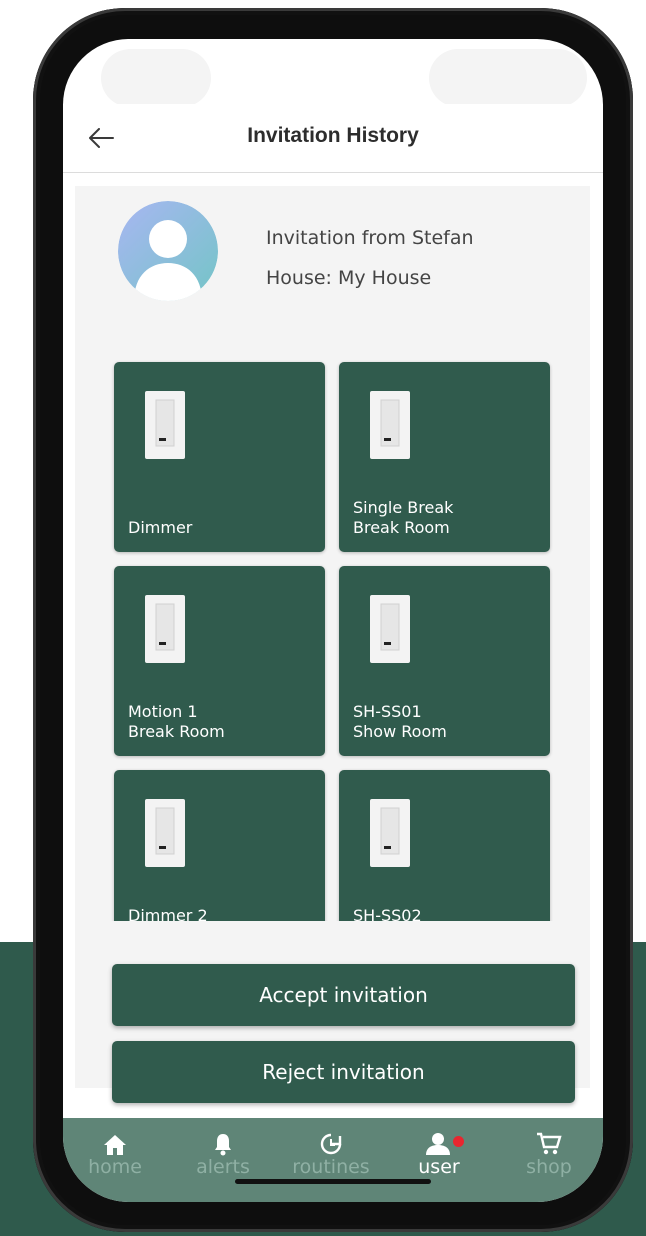 The image size is (646, 1236). I want to click on device-name: Dimmer, so click(160, 527).